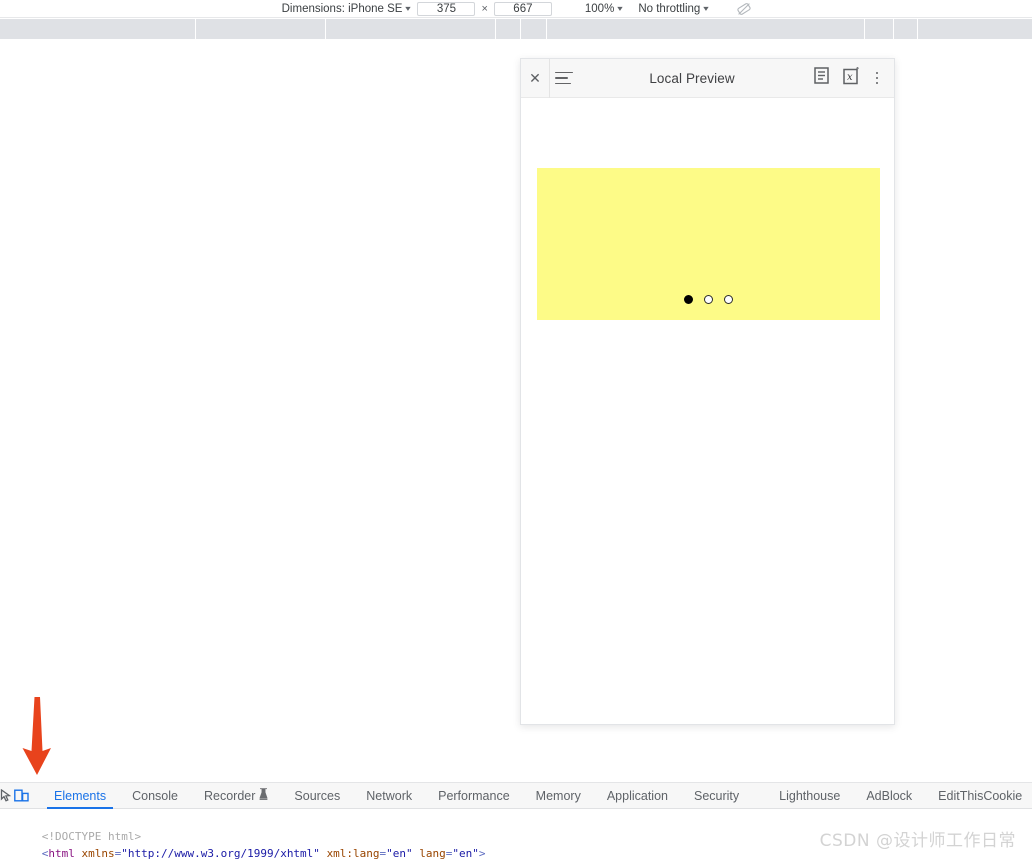 The image size is (1032, 861). Describe the element at coordinates (399, 853) in the screenshot. I see `xmllang-attr-value: "en"` at that location.